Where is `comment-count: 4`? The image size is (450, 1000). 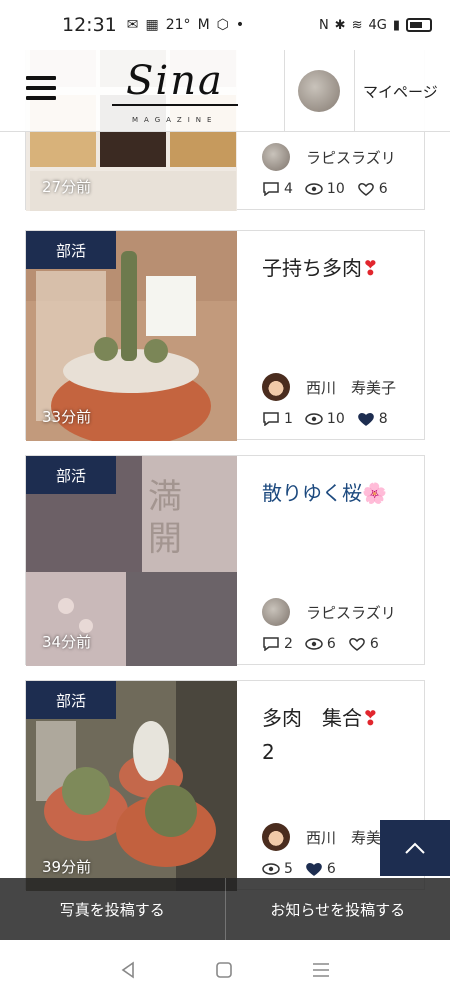 comment-count: 4 is located at coordinates (288, 189).